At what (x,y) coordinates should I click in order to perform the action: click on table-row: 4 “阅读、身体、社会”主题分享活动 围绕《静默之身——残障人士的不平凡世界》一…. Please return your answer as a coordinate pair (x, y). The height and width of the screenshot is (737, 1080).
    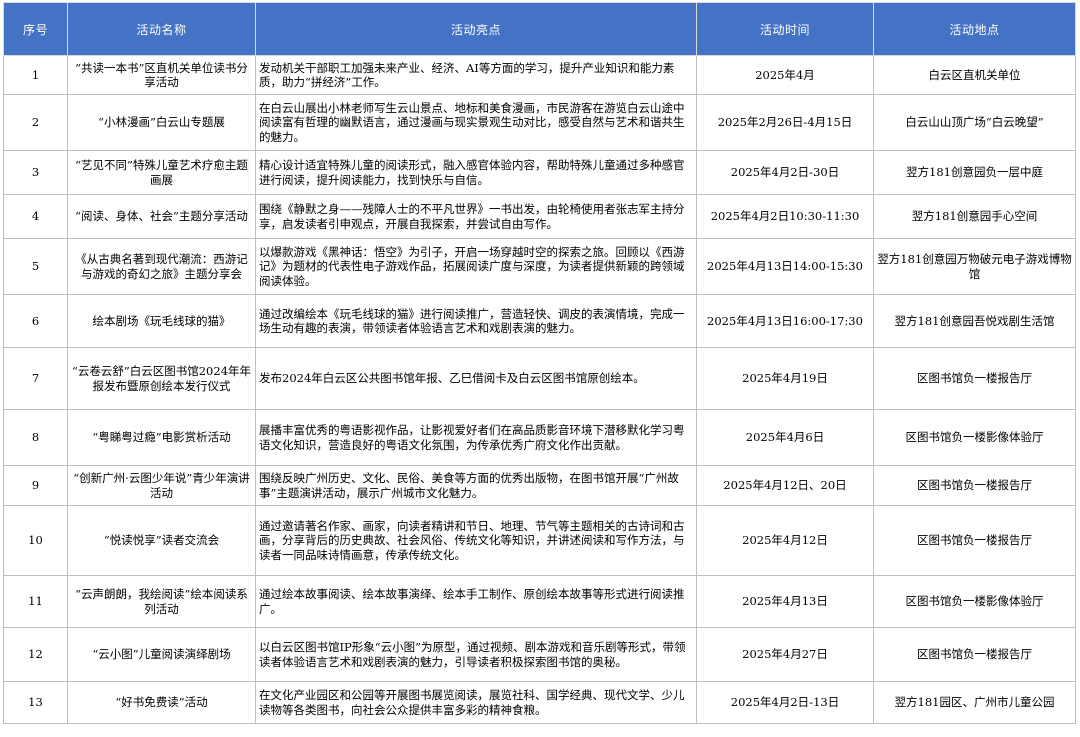
    Looking at the image, I should click on (539, 216).